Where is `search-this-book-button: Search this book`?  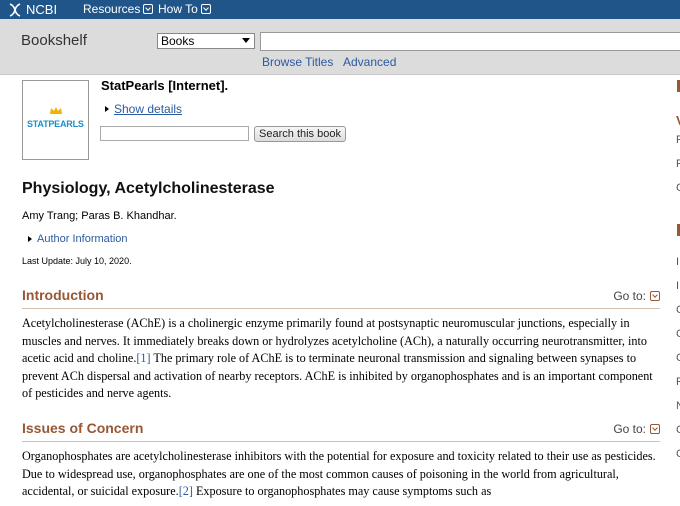 search-this-book-button: Search this book is located at coordinates (300, 134).